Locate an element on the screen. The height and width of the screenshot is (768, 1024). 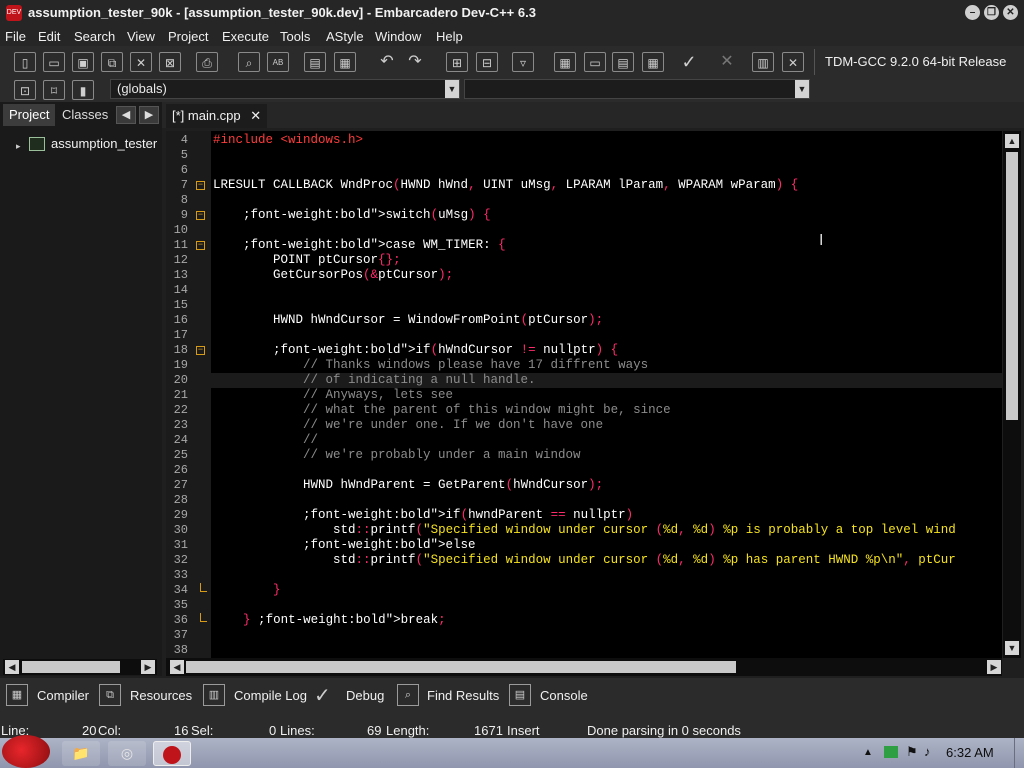
battery-icon is located at coordinates (891, 752).